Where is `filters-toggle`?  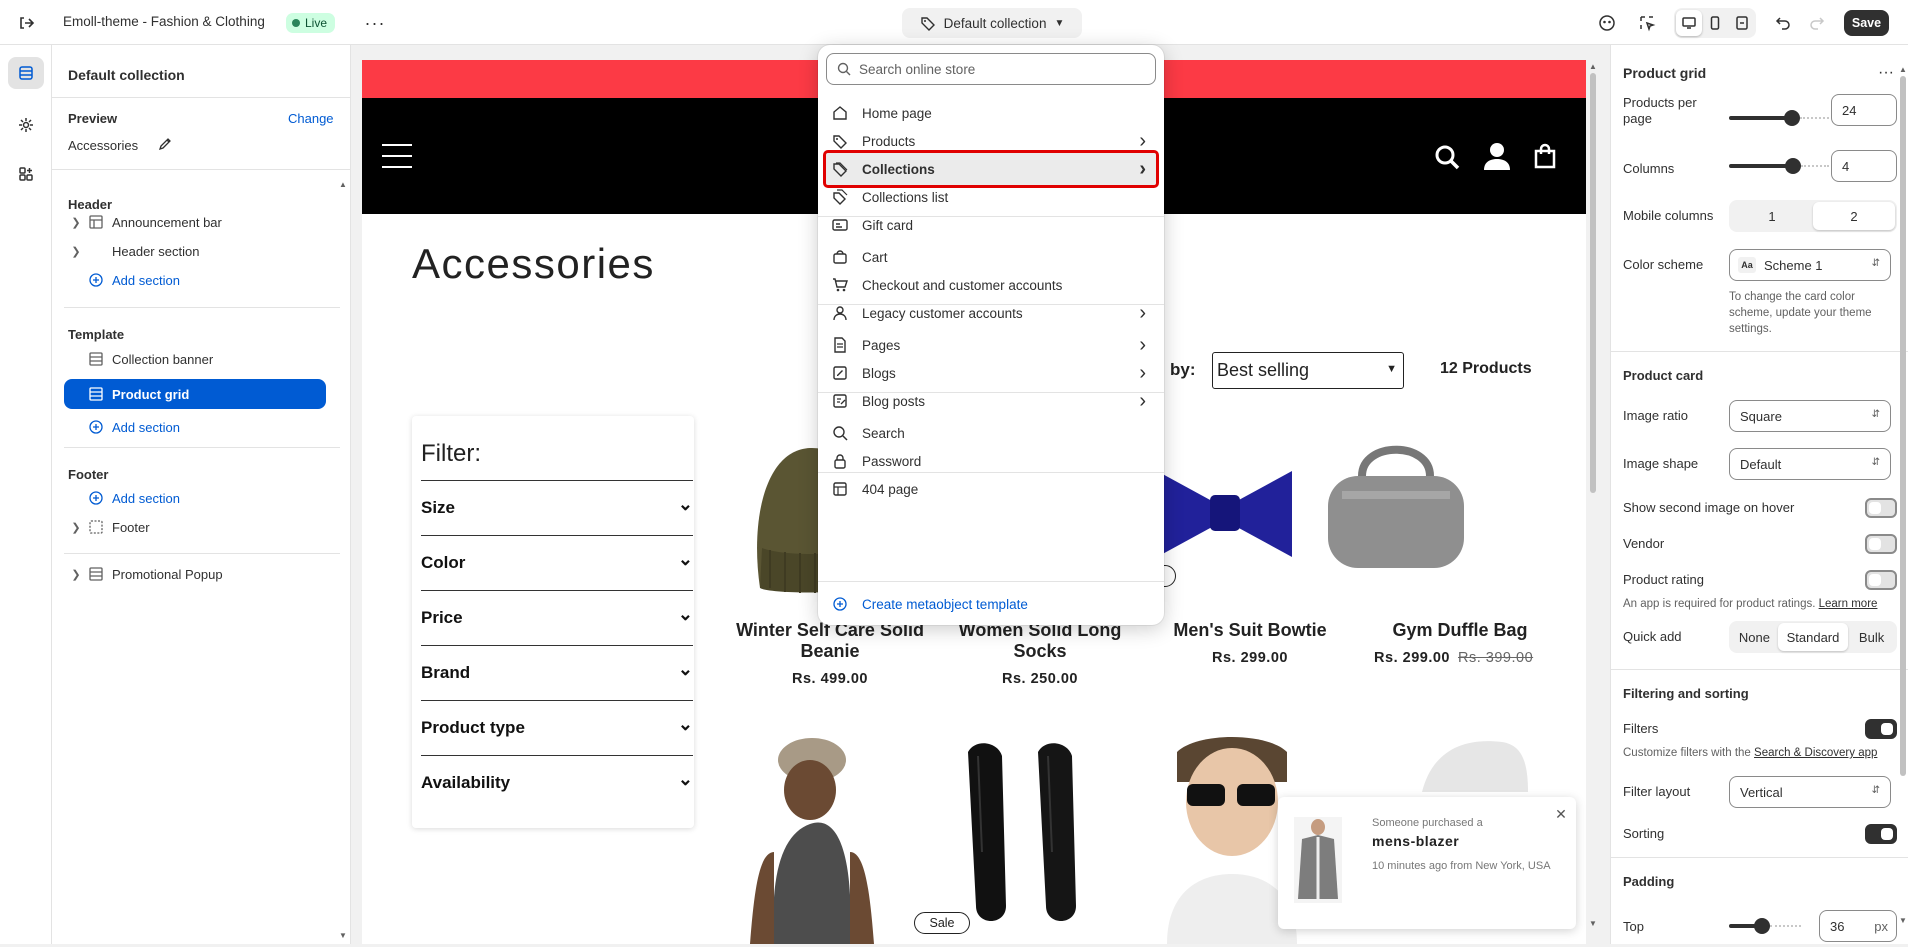
filters-toggle is located at coordinates (1881, 729).